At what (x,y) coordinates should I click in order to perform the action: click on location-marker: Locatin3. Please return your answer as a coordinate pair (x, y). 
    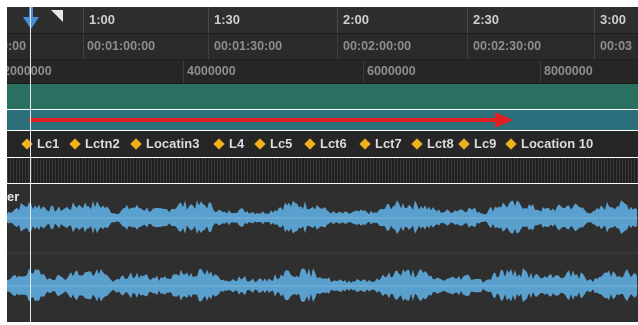
    Looking at the image, I should click on (165, 143).